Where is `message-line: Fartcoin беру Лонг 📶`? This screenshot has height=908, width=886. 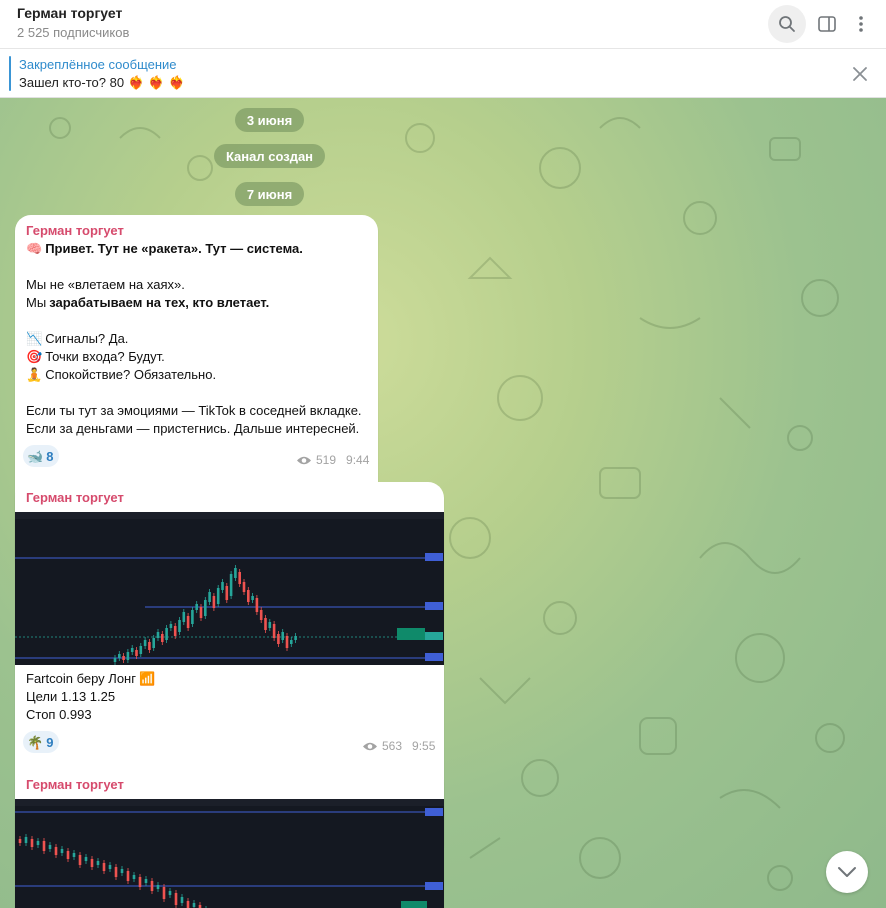 message-line: Fartcoin беру Лонг 📶 is located at coordinates (90, 678).